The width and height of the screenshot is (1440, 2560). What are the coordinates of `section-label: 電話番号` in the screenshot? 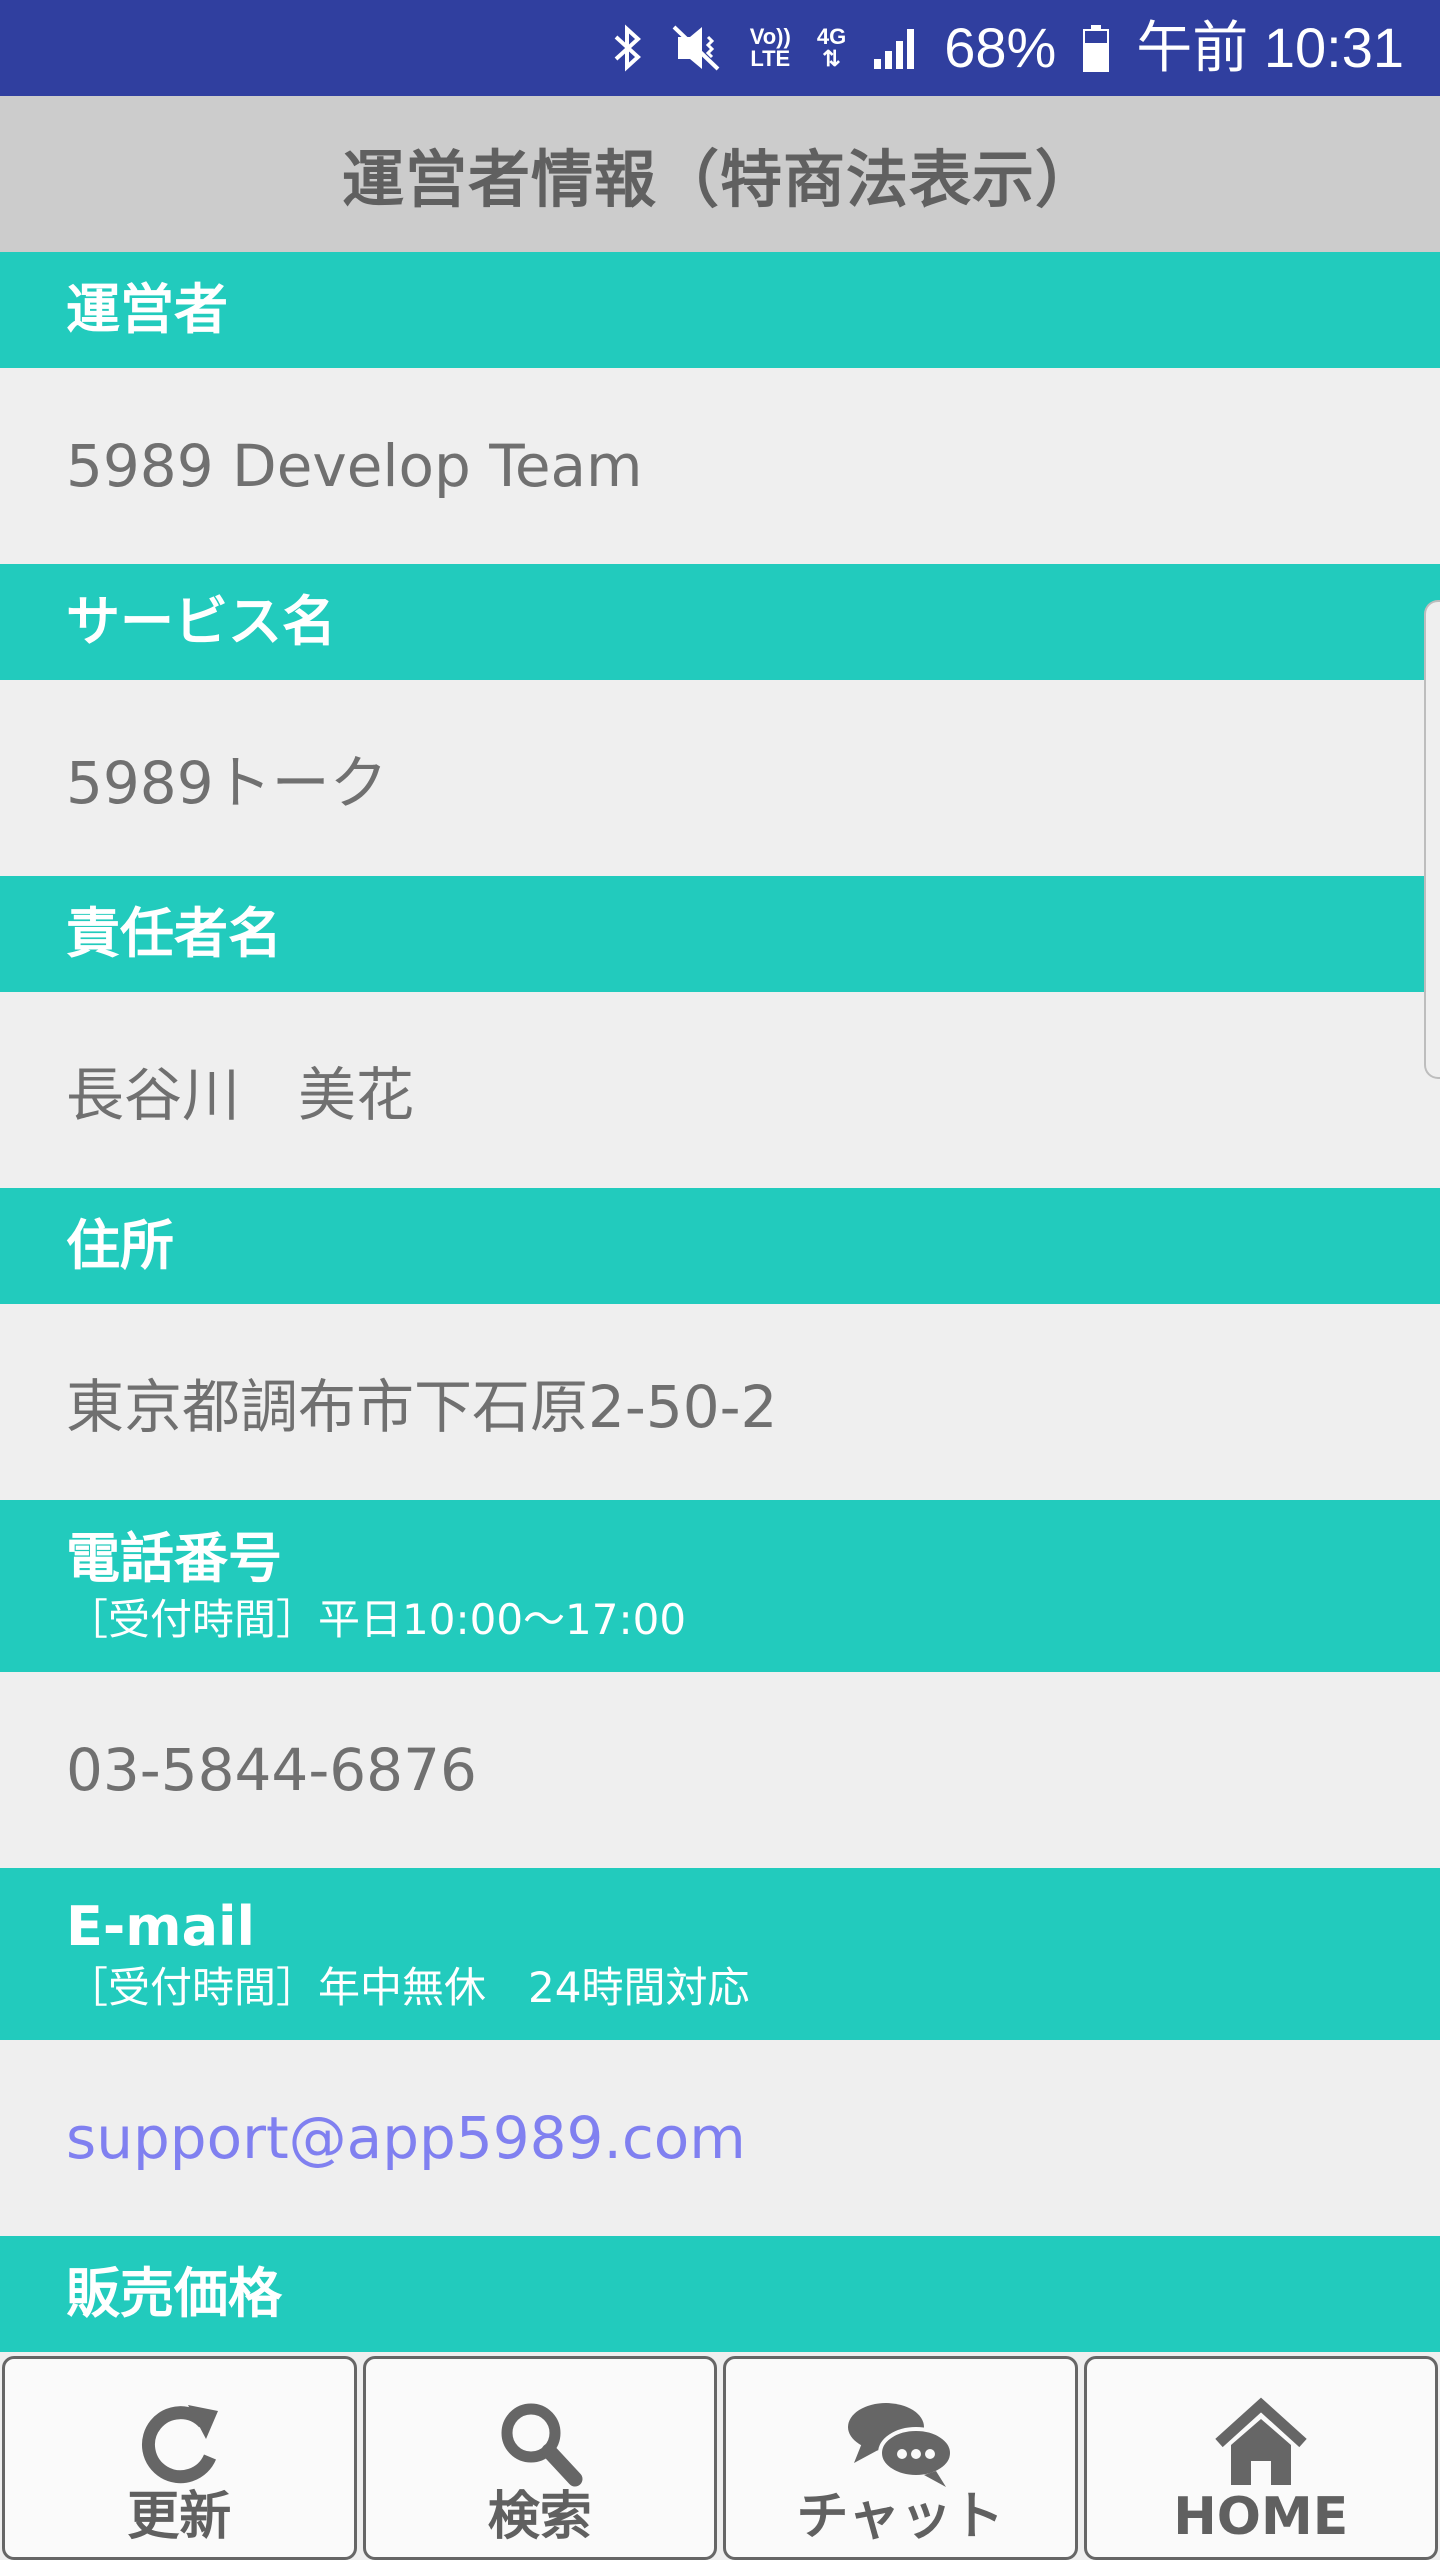 It's located at (174, 1559).